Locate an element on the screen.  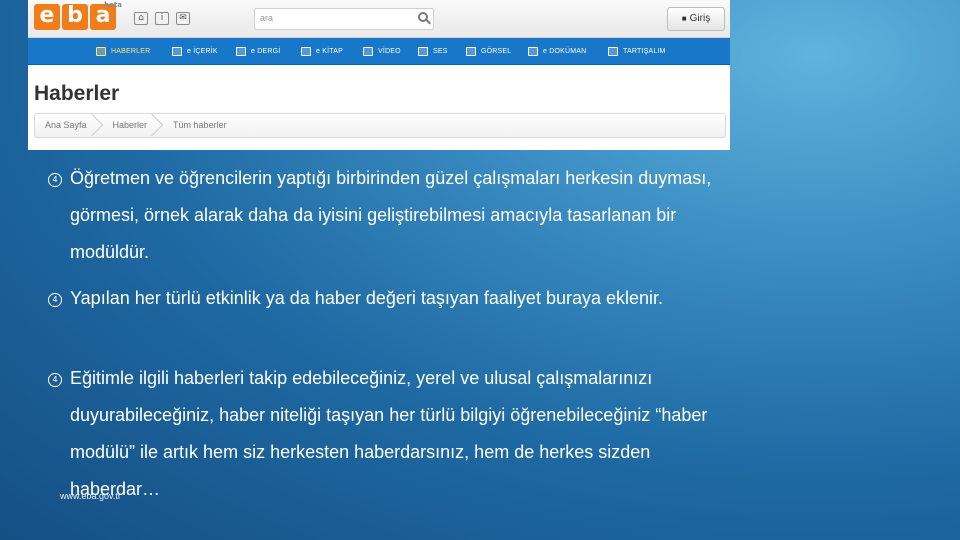
breadcrumb-haberler: Haberler is located at coordinates (129, 125).